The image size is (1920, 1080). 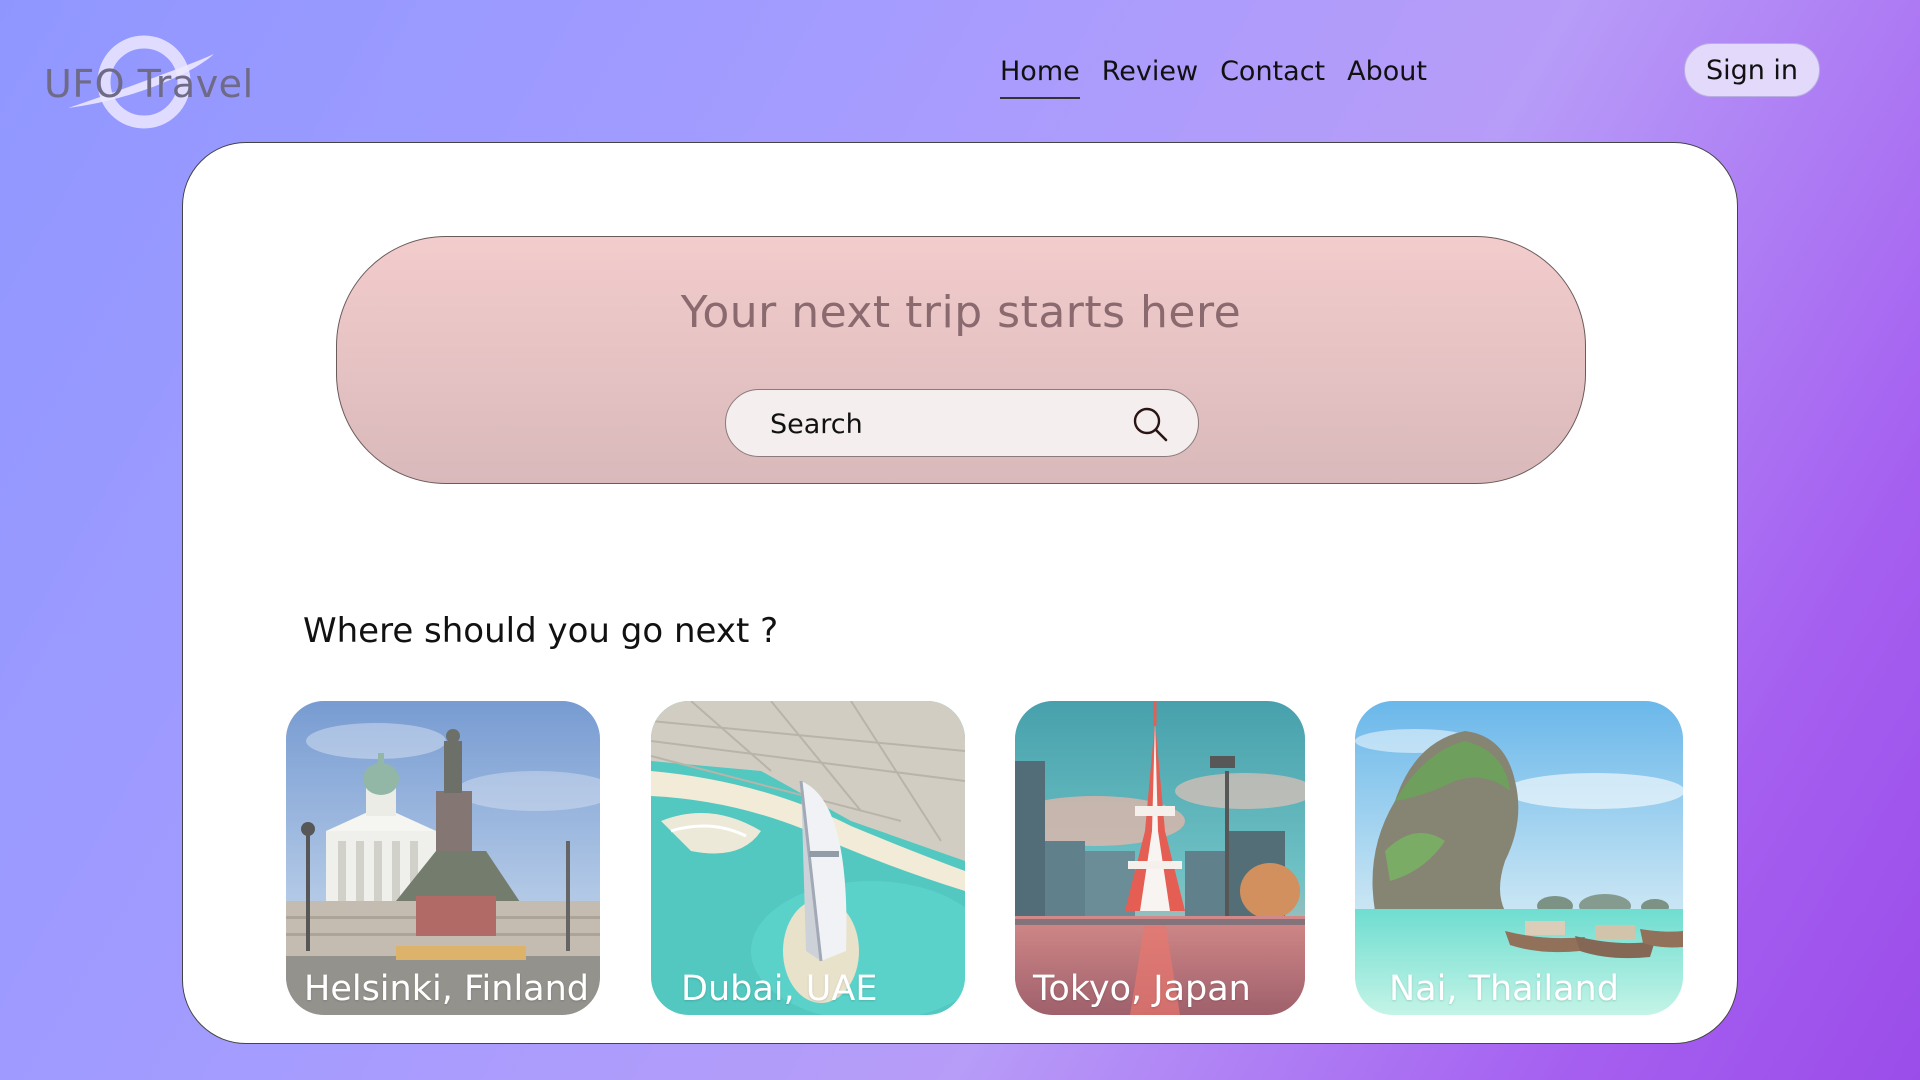 I want to click on nav-review: Review, so click(x=1150, y=77).